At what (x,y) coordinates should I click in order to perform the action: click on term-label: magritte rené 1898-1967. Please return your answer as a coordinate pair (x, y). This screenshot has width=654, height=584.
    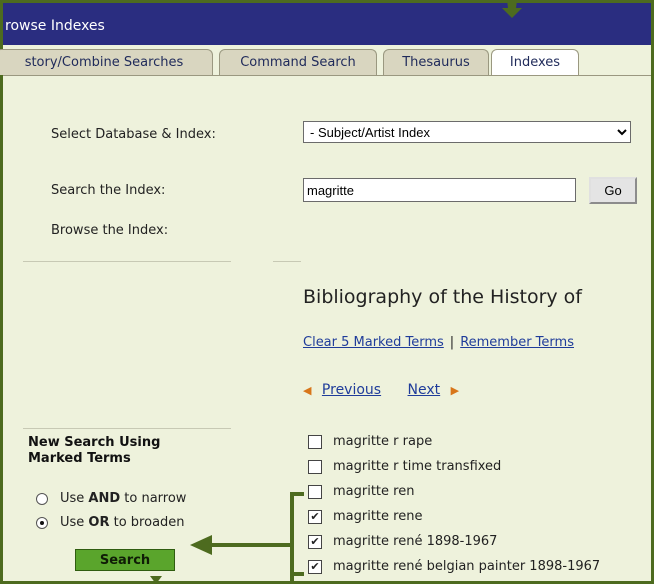
    Looking at the image, I should click on (415, 541).